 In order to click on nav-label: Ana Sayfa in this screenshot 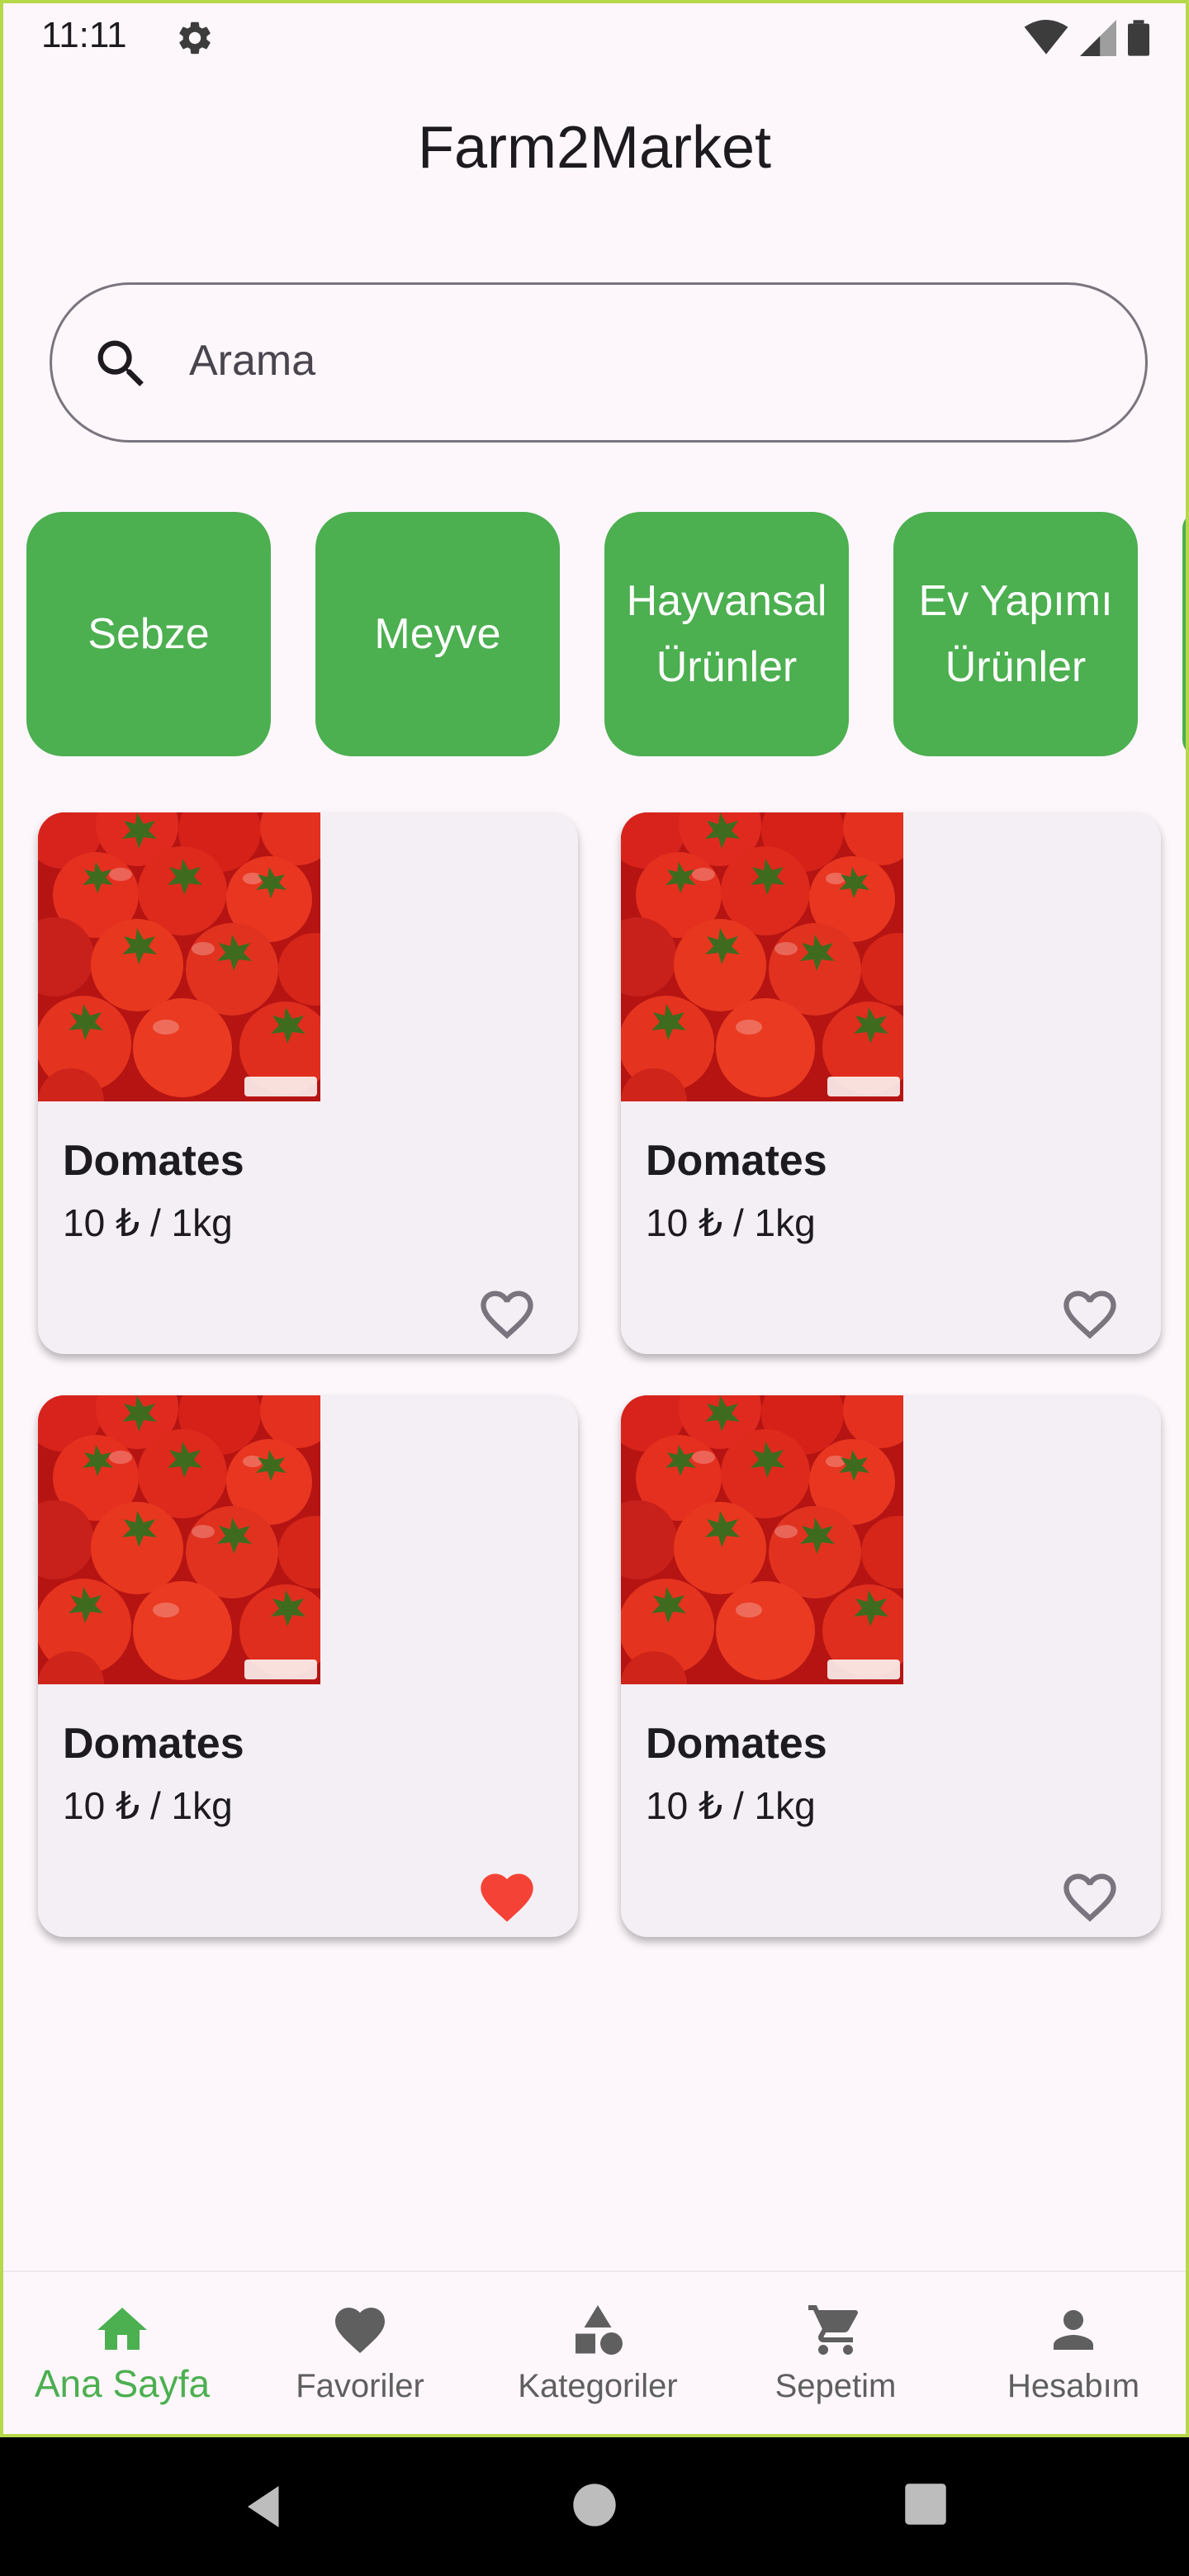, I will do `click(122, 2383)`.